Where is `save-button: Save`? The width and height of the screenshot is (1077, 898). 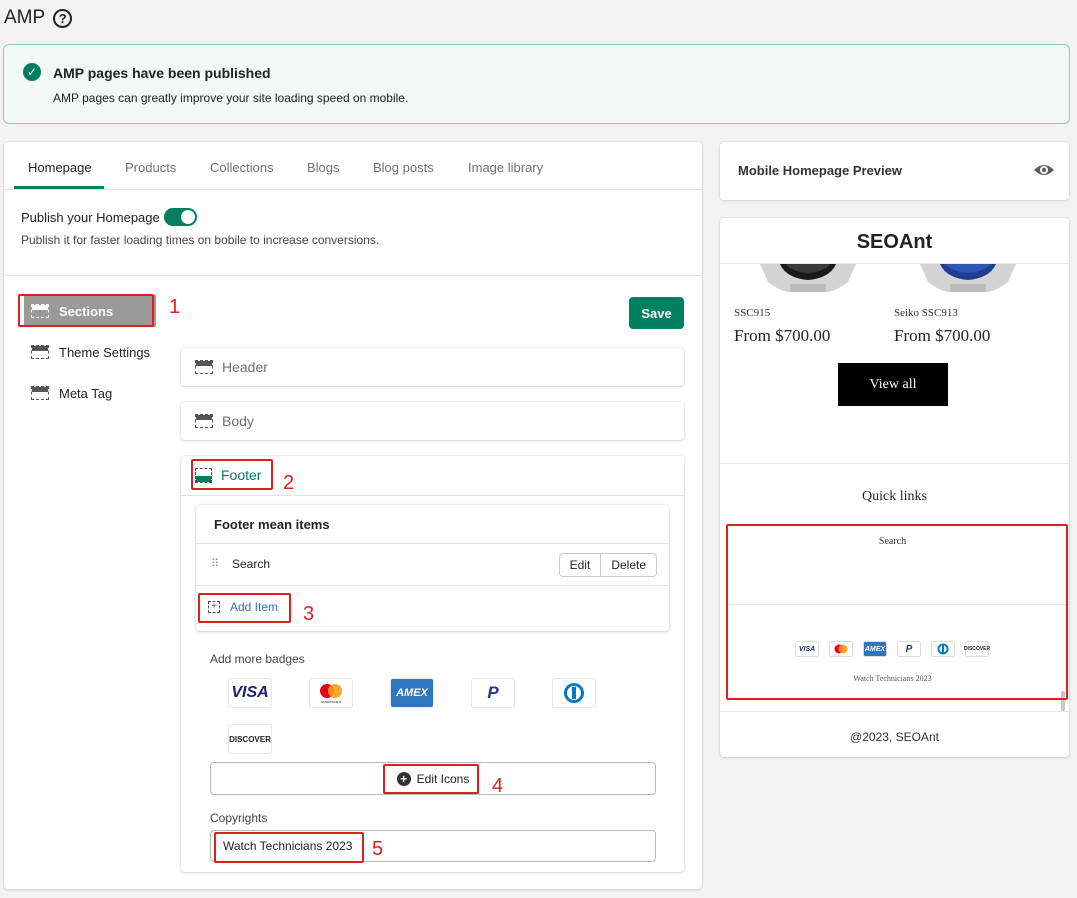
save-button: Save is located at coordinates (656, 313).